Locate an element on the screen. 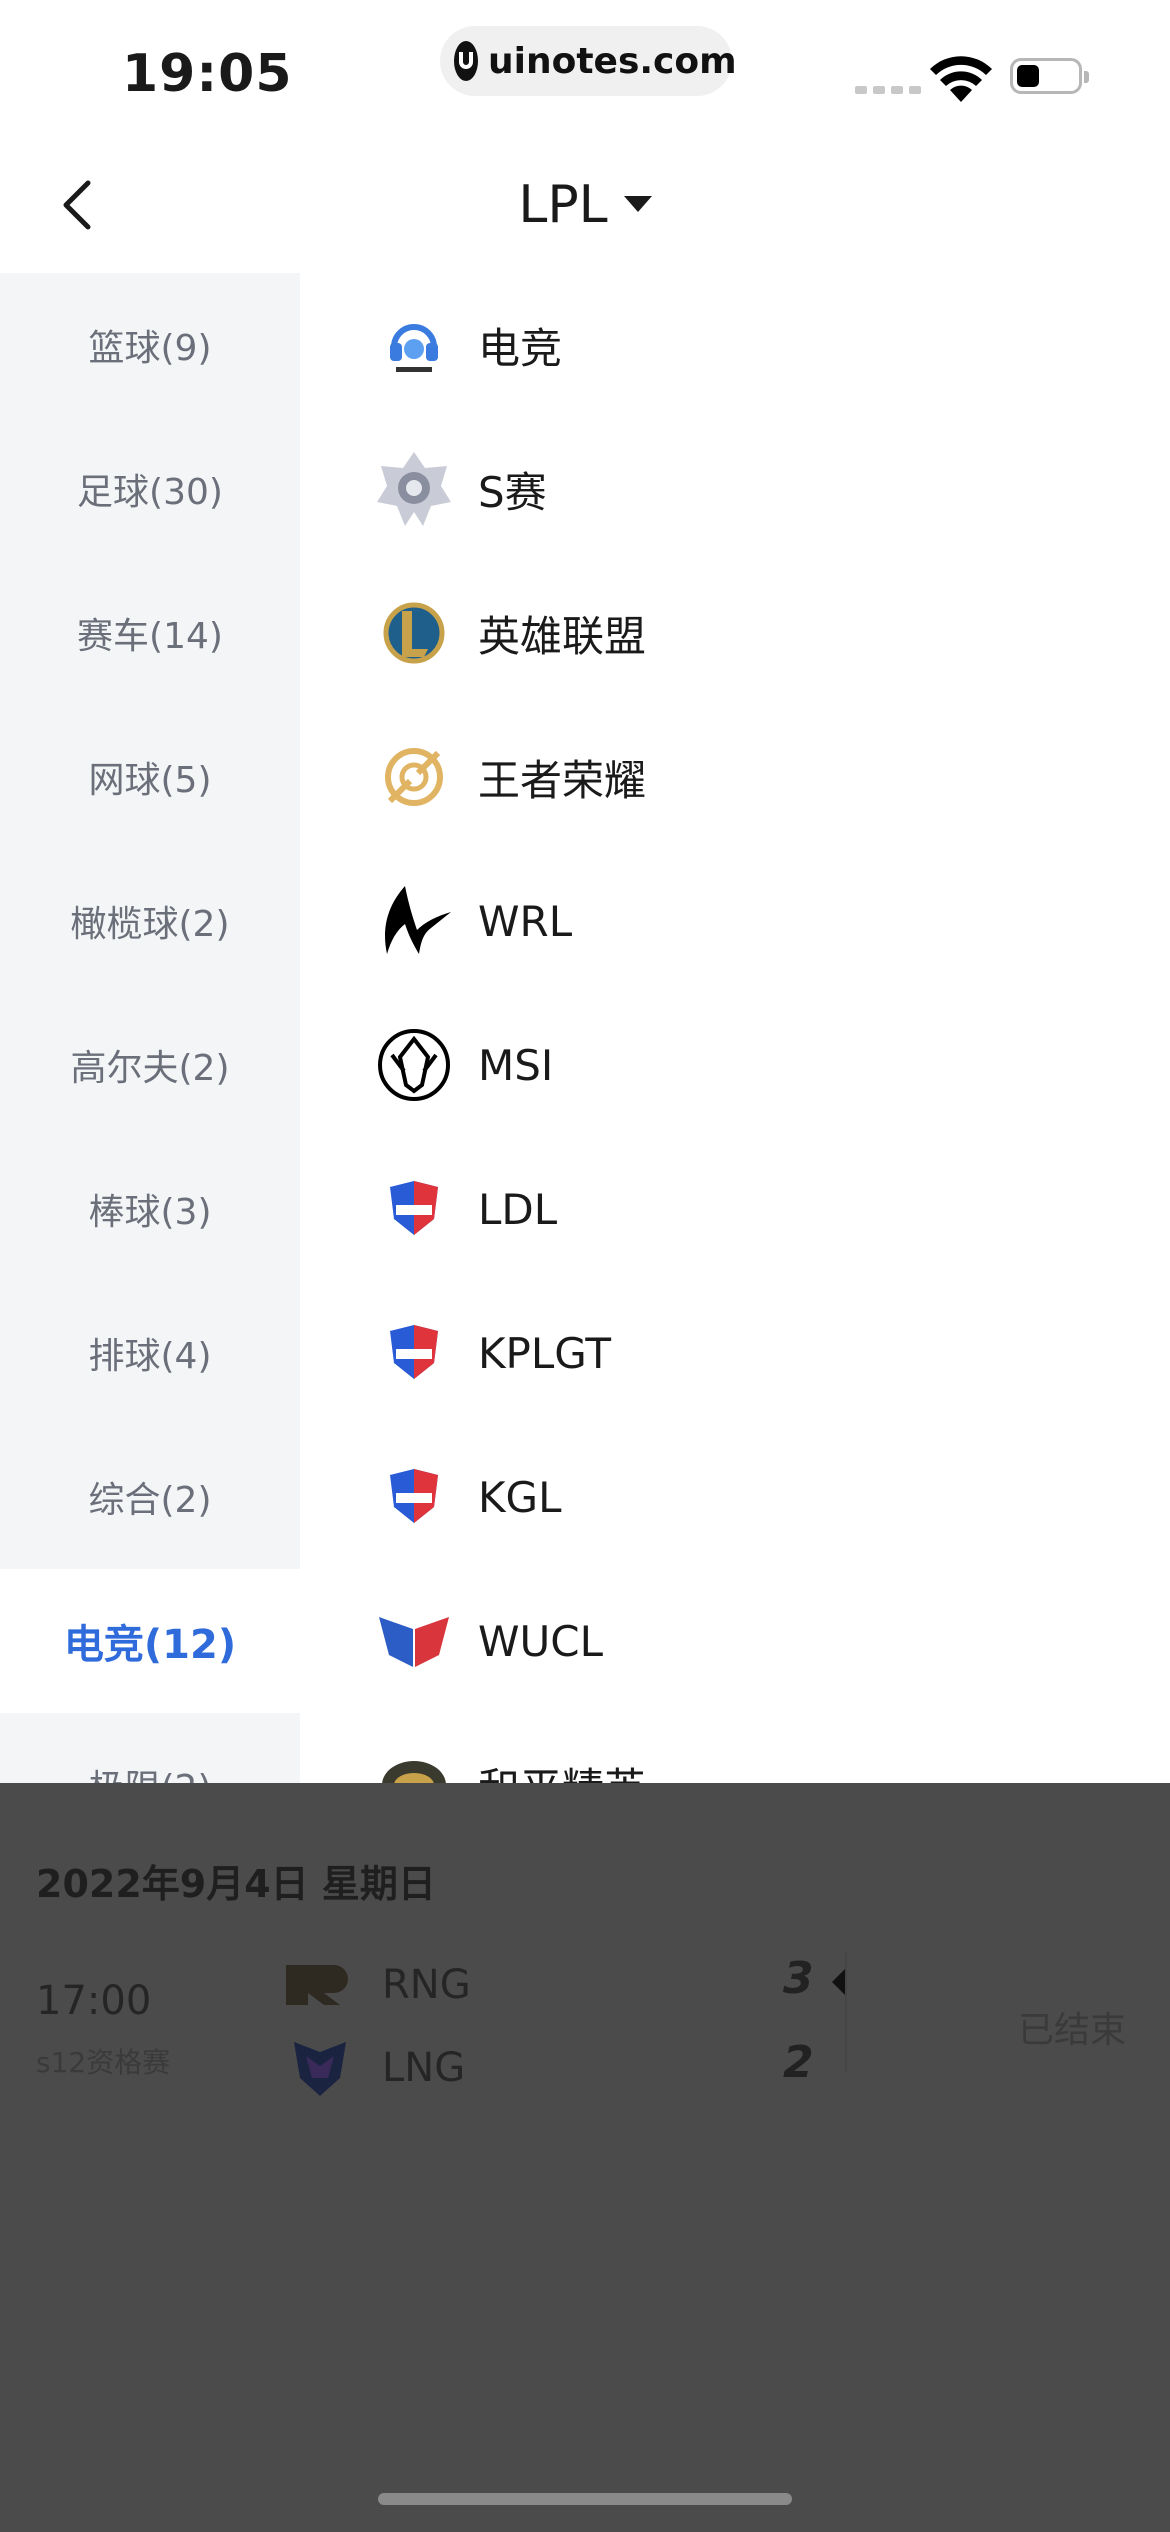 The width and height of the screenshot is (1170, 2532). nav-bar: LPL is located at coordinates (585, 204).